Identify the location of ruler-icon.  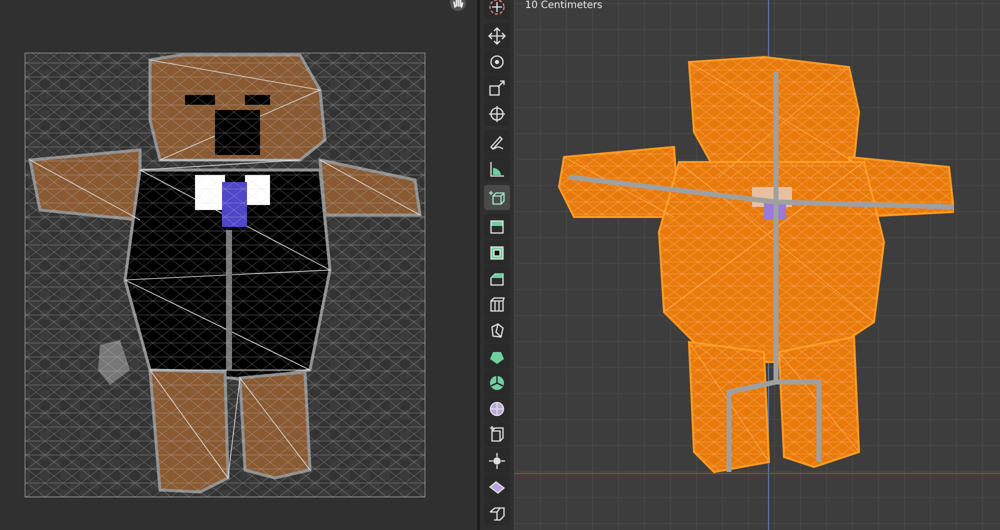
(497, 169).